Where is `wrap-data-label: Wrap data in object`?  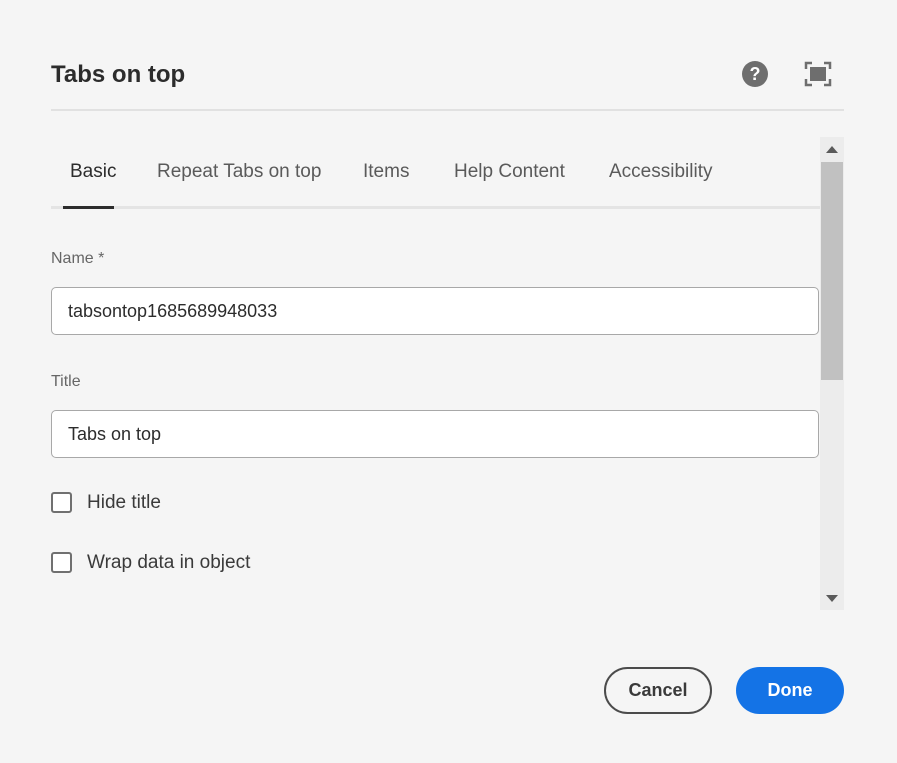 wrap-data-label: Wrap data in object is located at coordinates (169, 562).